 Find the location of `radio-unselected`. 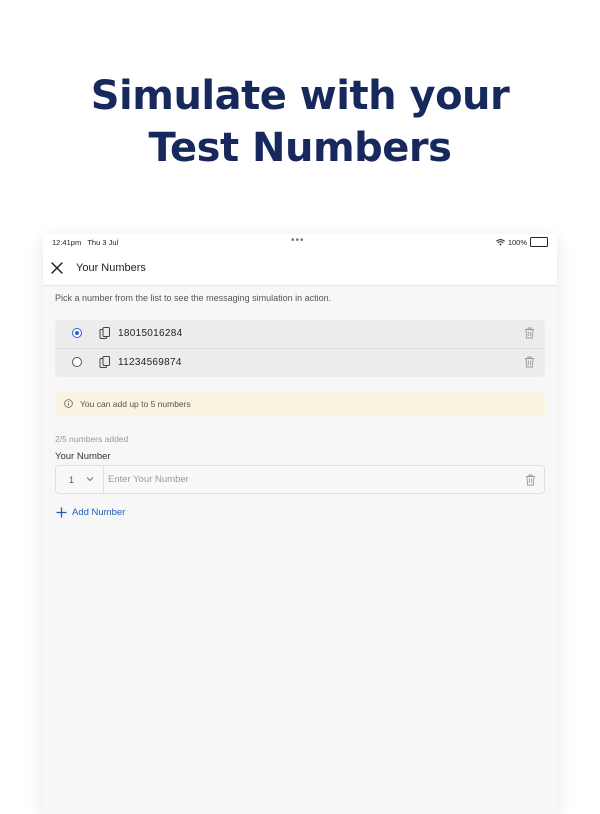

radio-unselected is located at coordinates (77, 362).